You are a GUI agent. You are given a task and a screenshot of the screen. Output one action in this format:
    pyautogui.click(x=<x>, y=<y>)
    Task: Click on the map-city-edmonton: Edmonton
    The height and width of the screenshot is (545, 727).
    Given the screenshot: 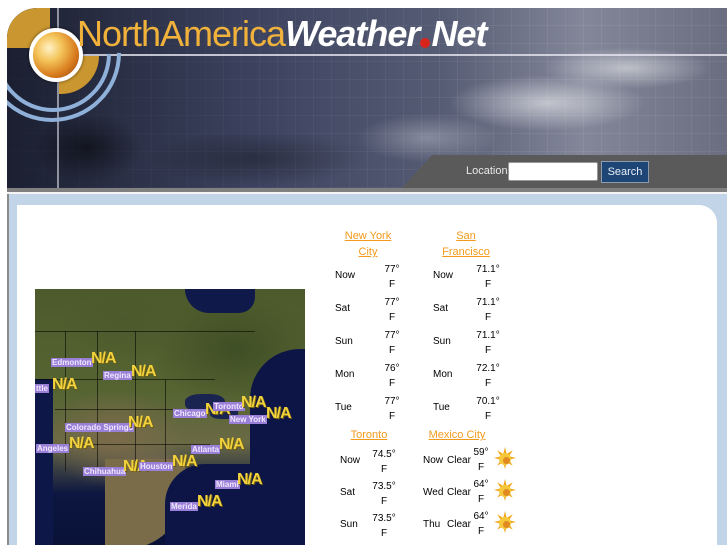 What is the action you would take?
    pyautogui.click(x=72, y=362)
    